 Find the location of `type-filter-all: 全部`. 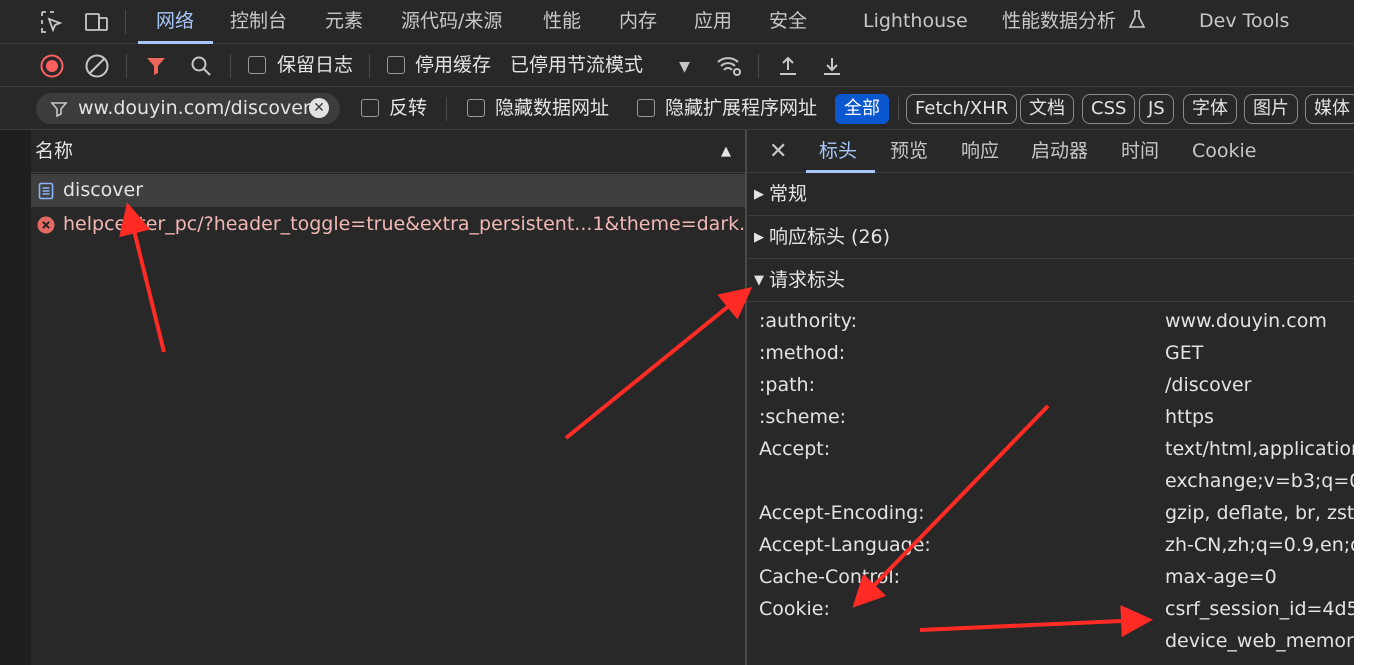

type-filter-all: 全部 is located at coordinates (862, 109).